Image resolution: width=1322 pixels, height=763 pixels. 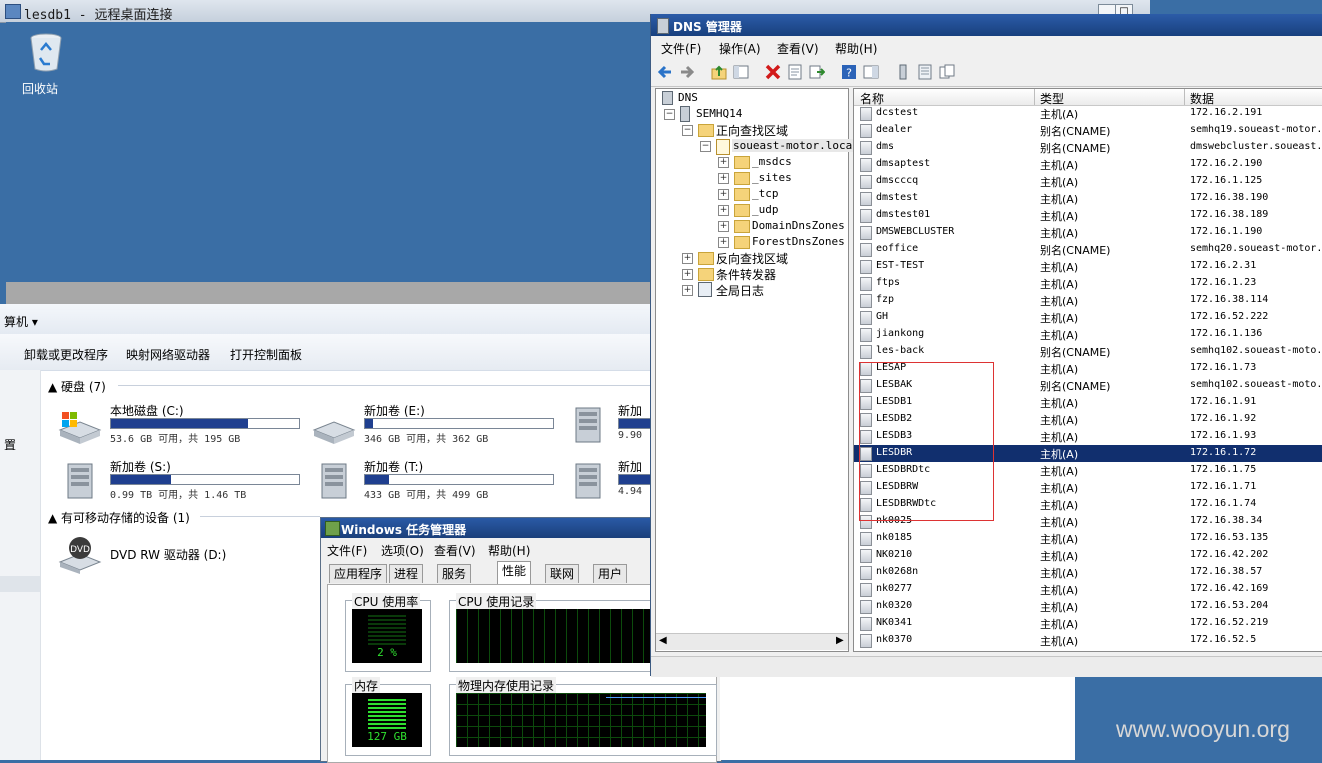 I want to click on dns-menu-view: 查看(V), so click(x=798, y=48).